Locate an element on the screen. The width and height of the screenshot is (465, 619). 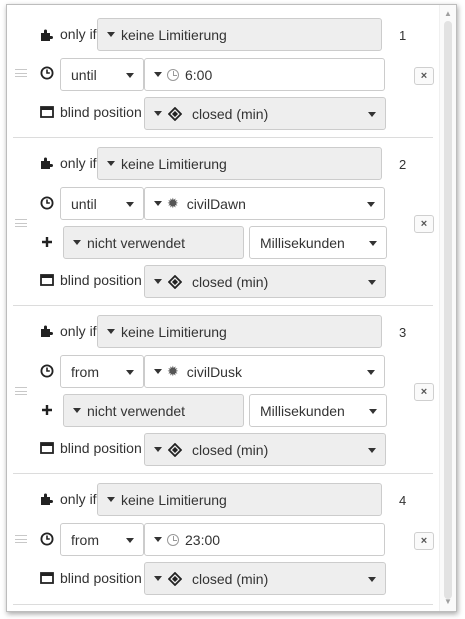
rule-number: 3 is located at coordinates (403, 332).